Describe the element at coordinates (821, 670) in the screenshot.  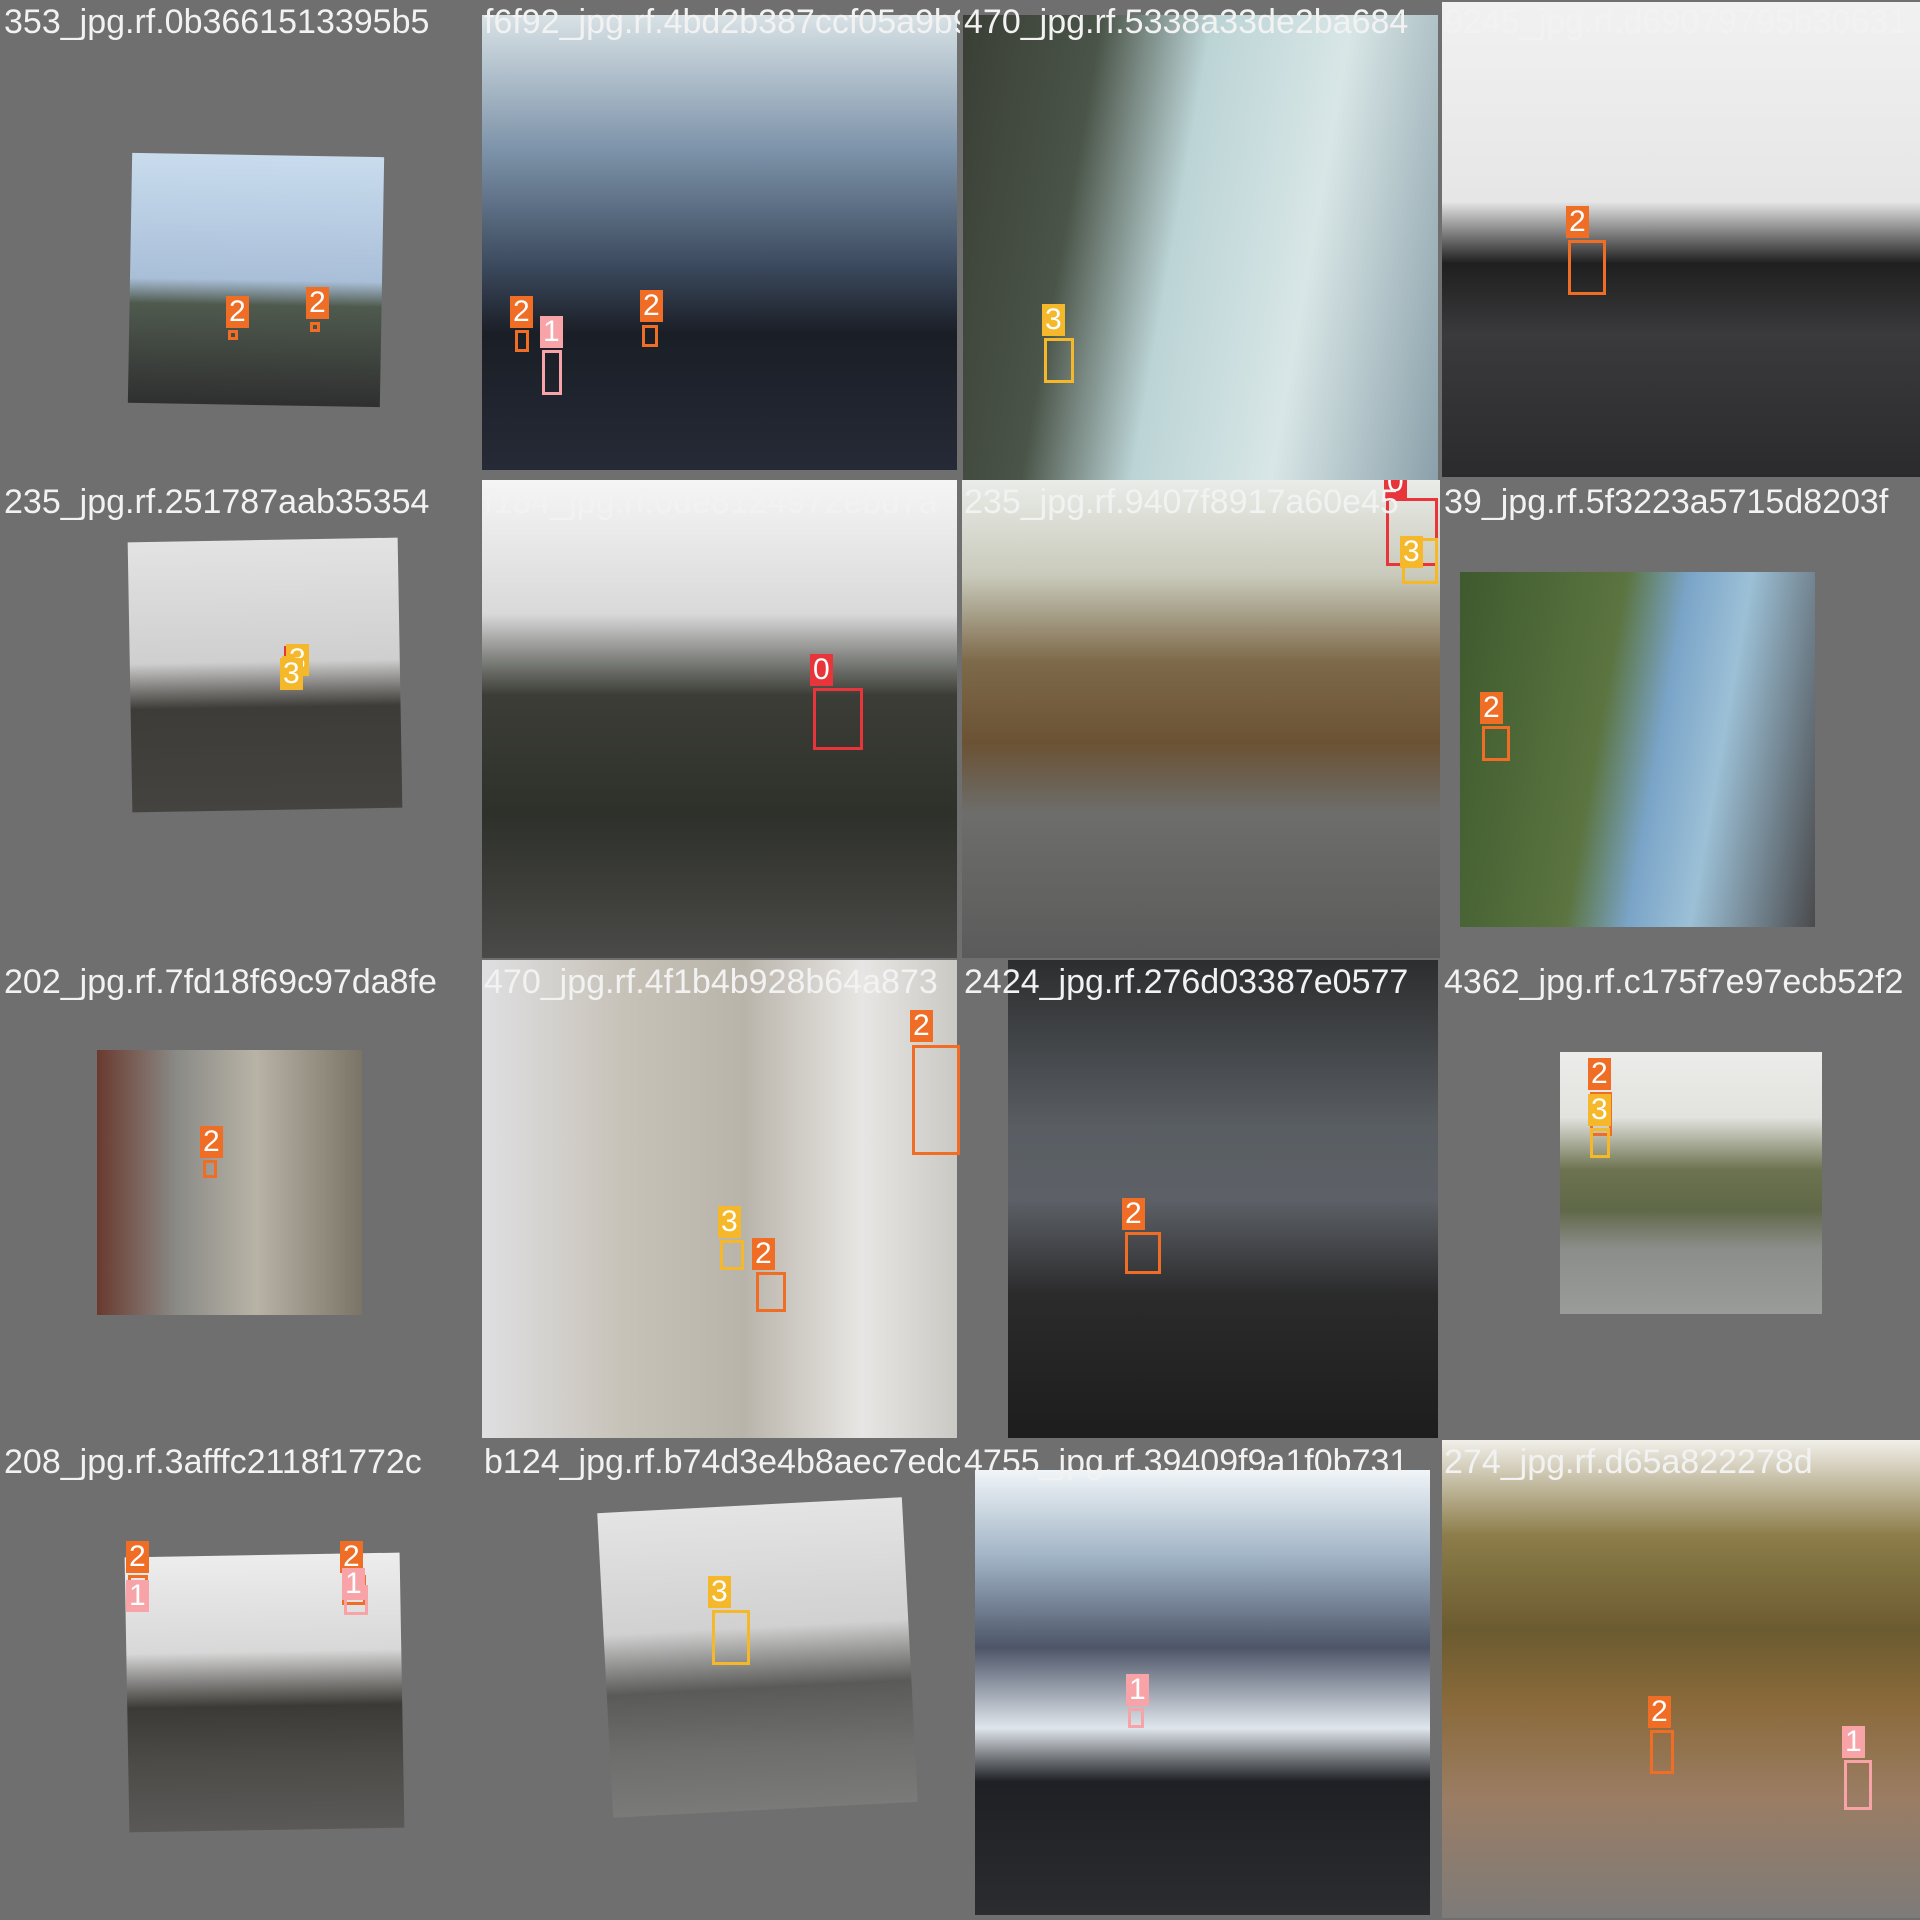
I see `bbox-label: 0` at that location.